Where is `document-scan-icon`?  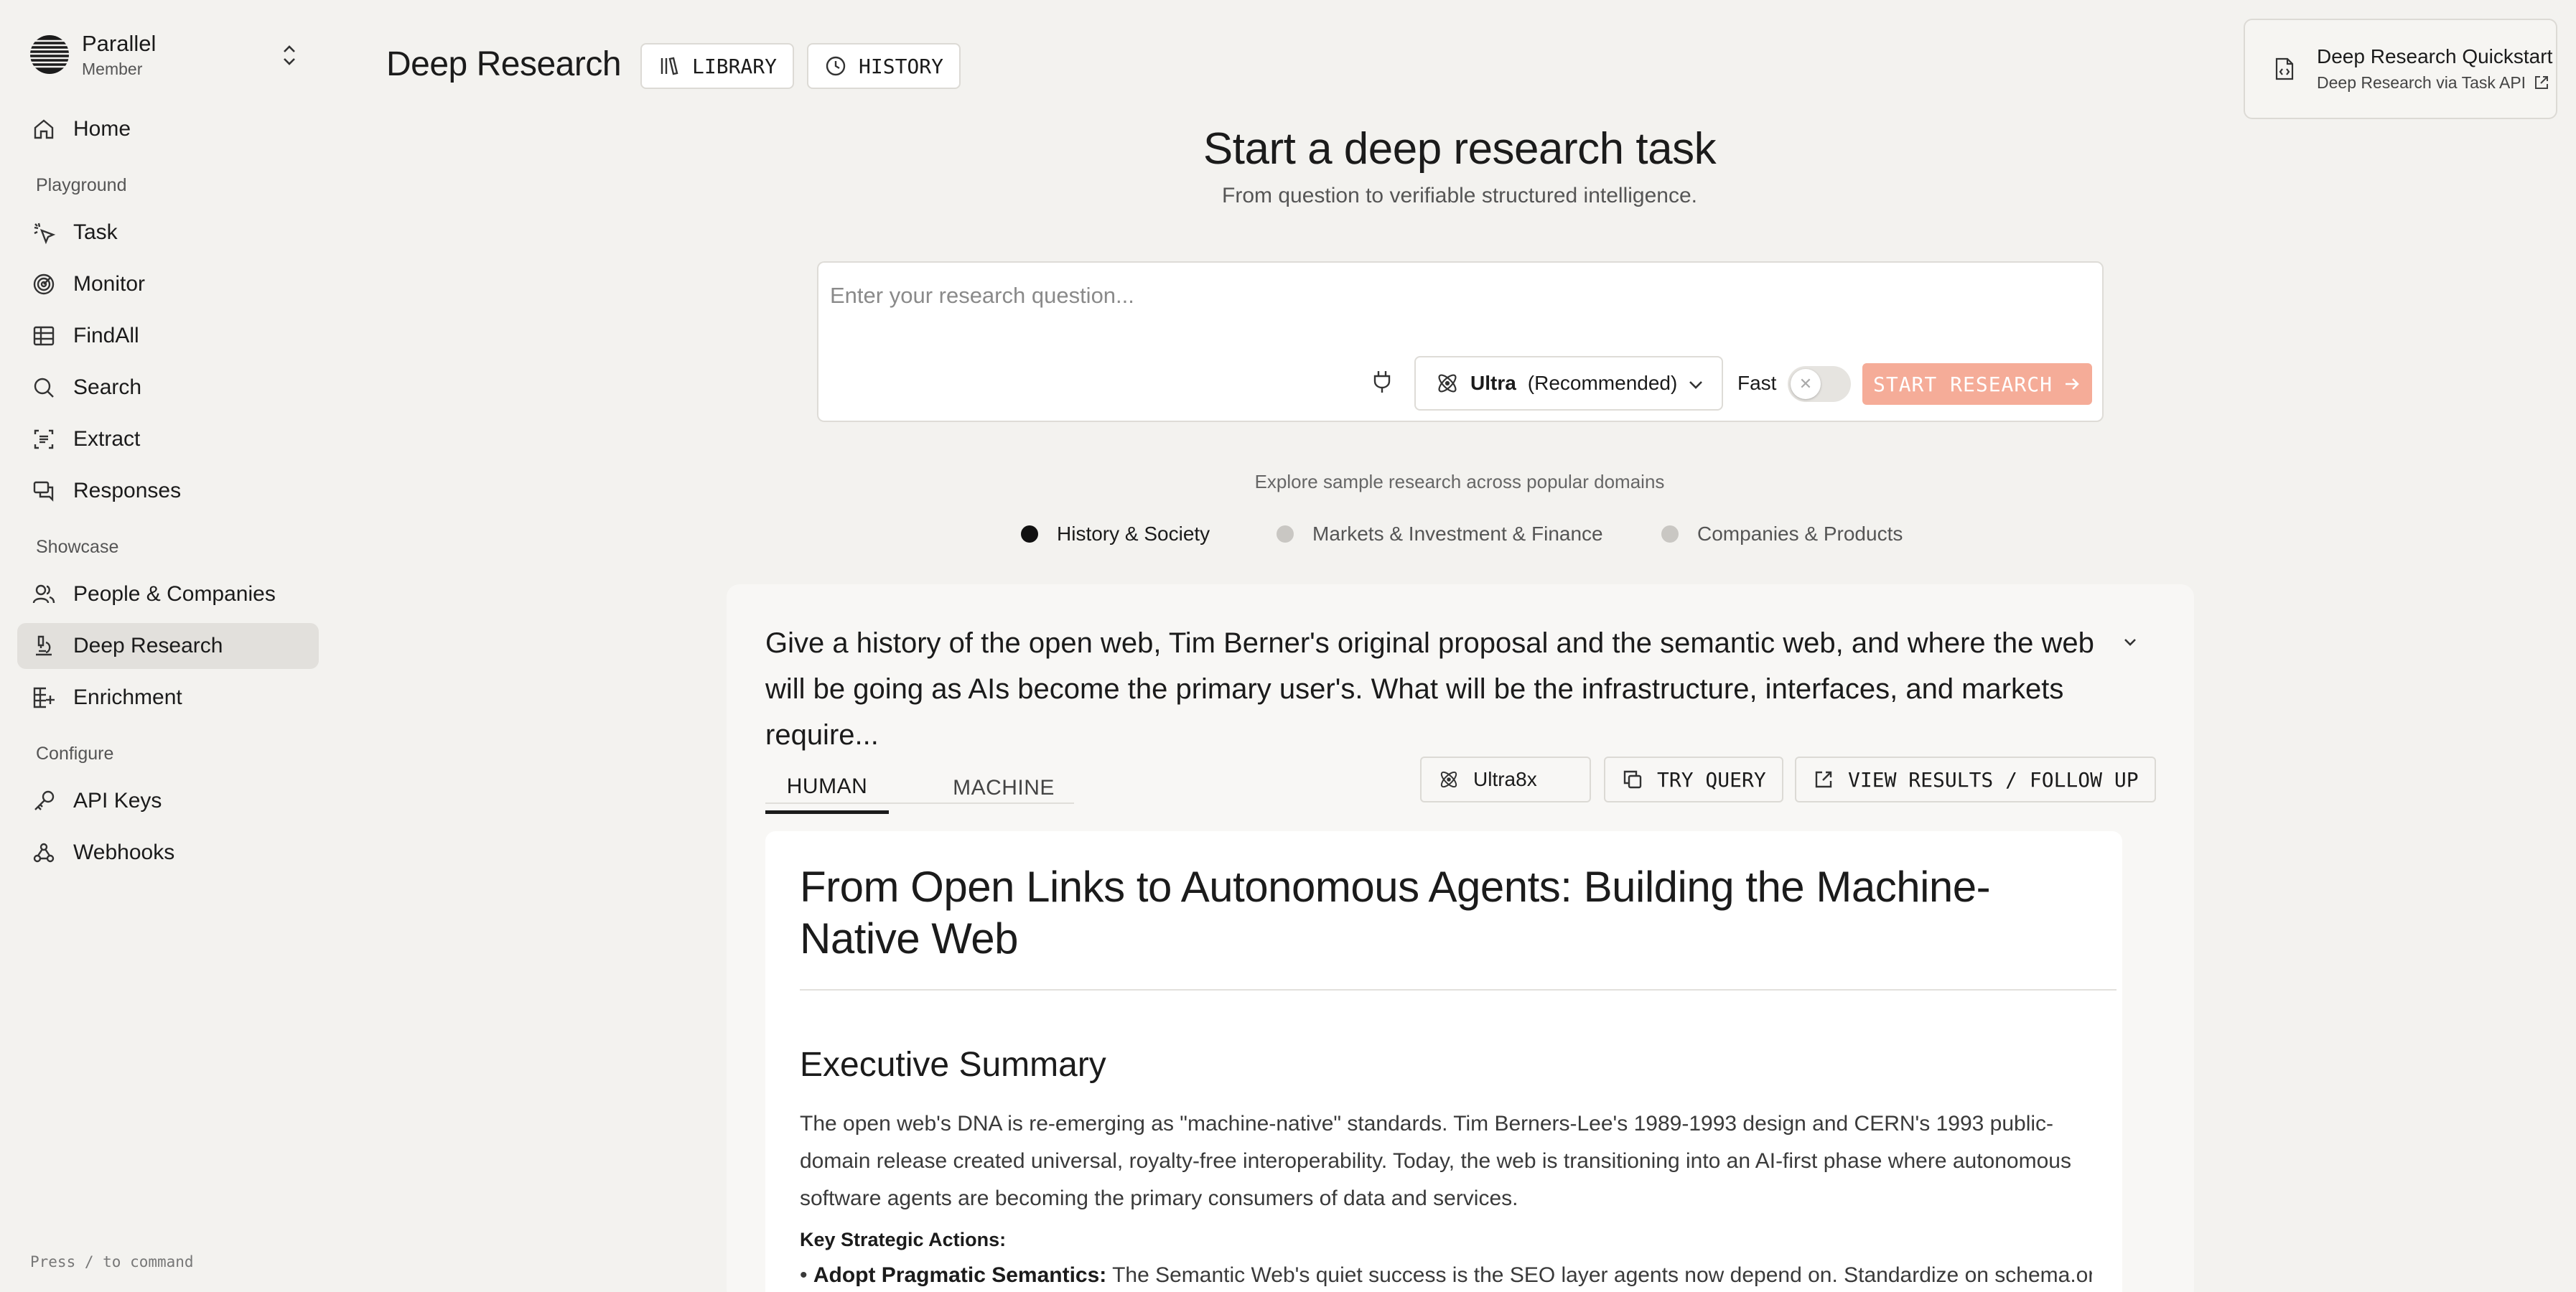
document-scan-icon is located at coordinates (44, 439).